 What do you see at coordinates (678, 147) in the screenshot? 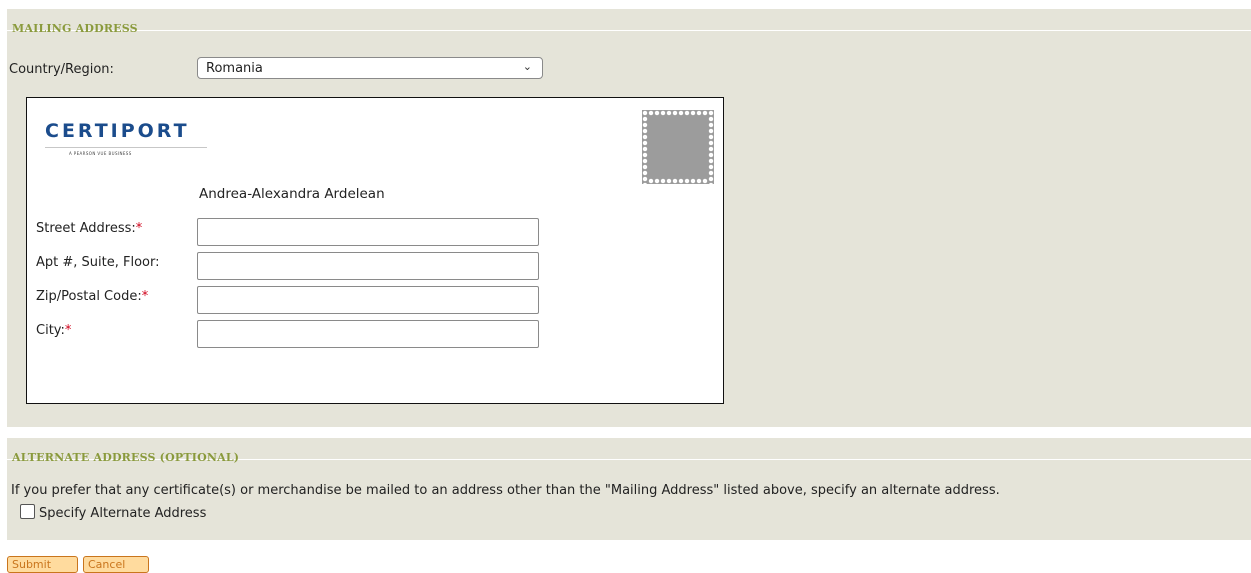
I see `stamp-icon` at bounding box center [678, 147].